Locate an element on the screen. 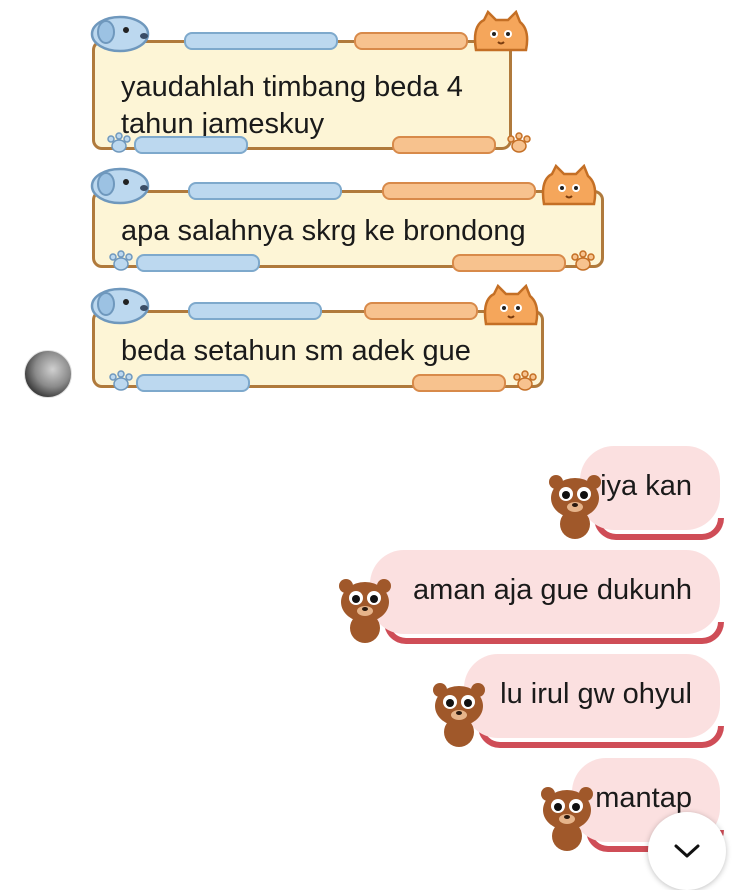  pink-bubble: aman aja gue dukunh is located at coordinates (545, 592).